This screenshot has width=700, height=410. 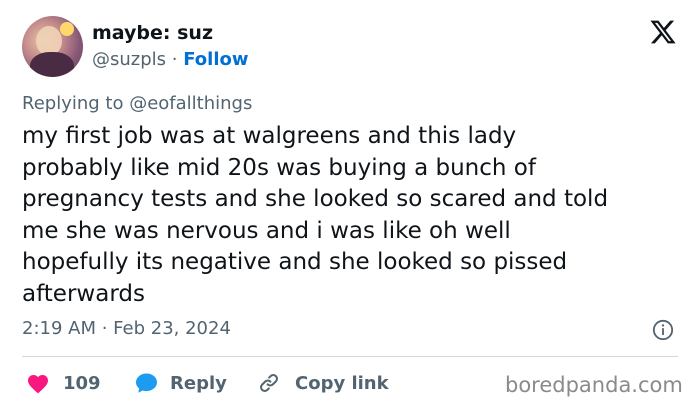 I want to click on author-display-name: maybe: suz, so click(x=152, y=33).